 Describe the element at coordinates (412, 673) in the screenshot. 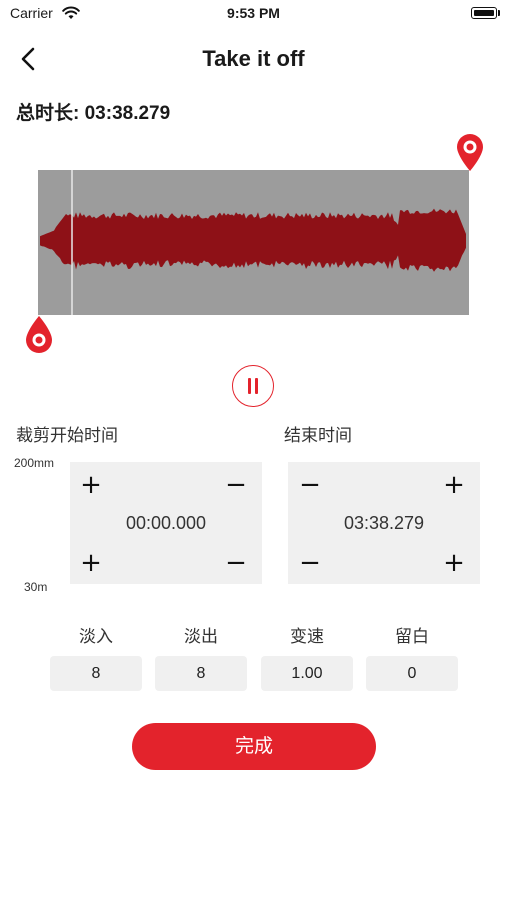

I see `silence-field: 0` at that location.